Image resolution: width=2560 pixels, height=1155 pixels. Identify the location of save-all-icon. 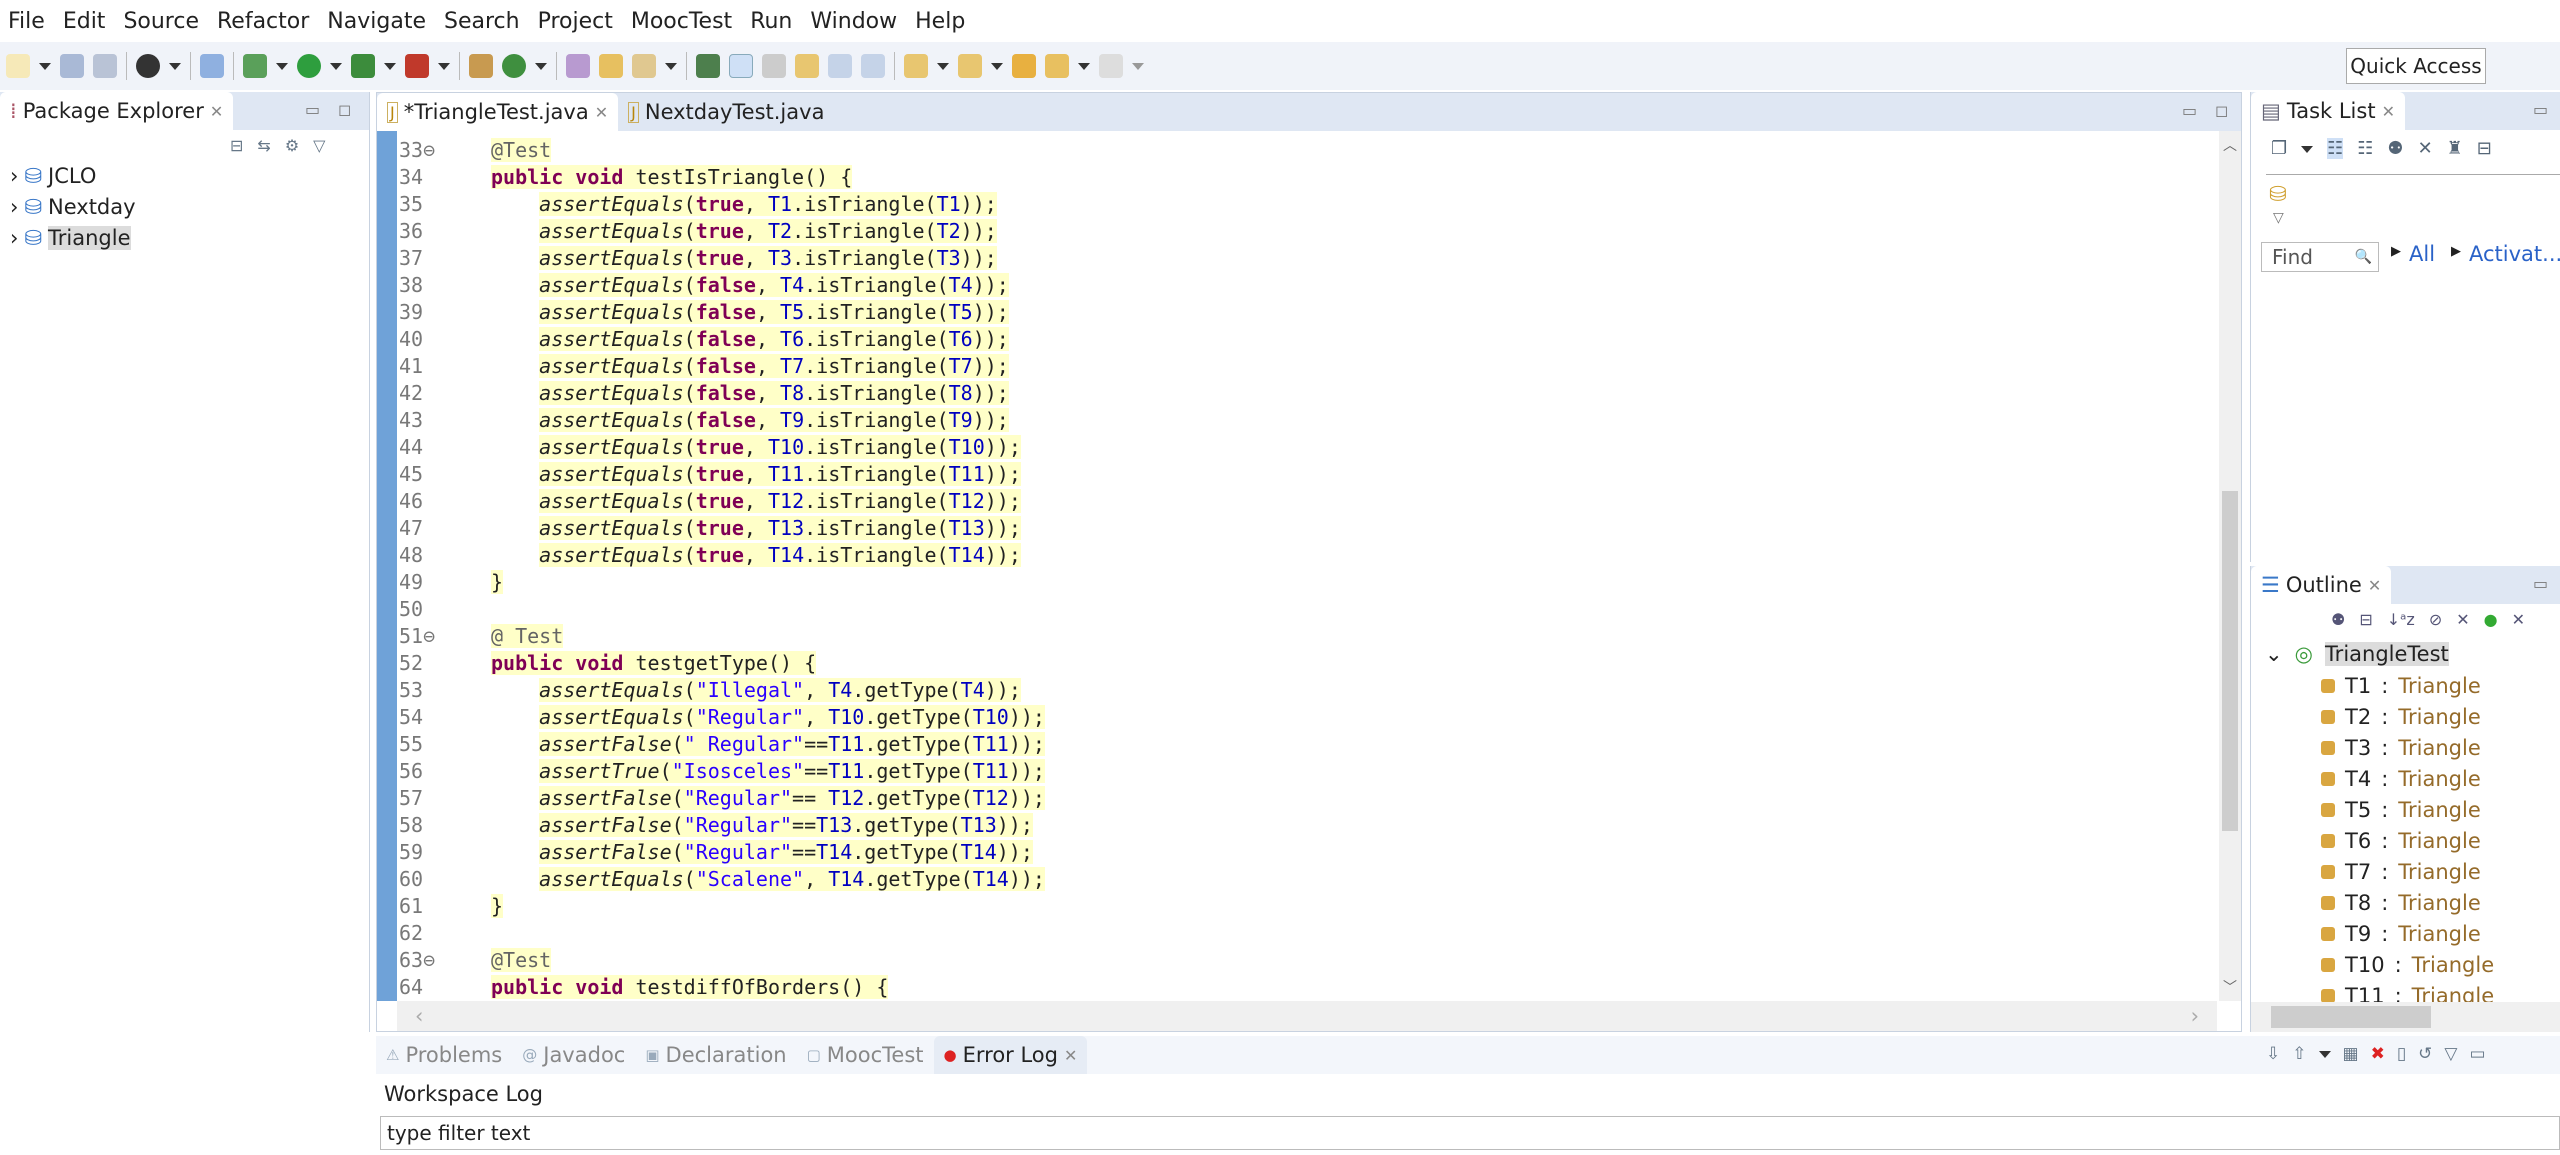
(105, 66).